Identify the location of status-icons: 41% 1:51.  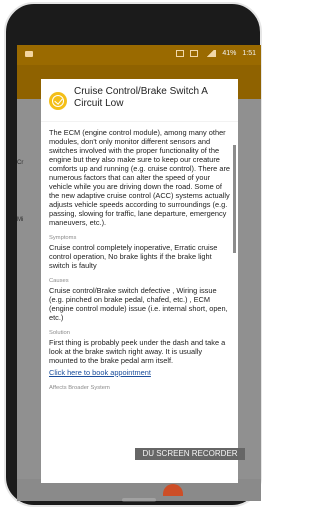
(216, 53).